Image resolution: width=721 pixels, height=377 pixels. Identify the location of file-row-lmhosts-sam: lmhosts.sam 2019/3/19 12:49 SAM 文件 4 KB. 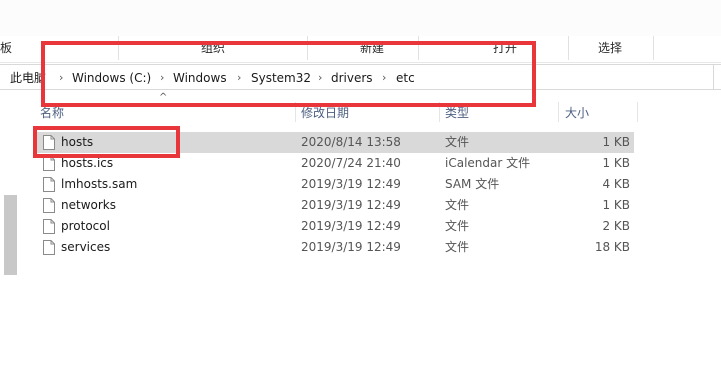
(335, 184).